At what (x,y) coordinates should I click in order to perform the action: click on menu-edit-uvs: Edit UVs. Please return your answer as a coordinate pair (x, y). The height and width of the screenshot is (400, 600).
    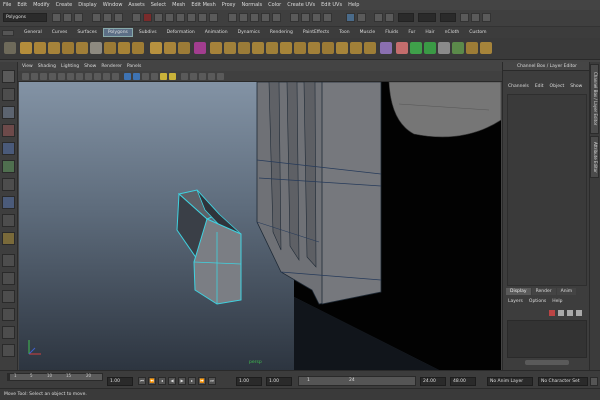
    Looking at the image, I should click on (331, 5).